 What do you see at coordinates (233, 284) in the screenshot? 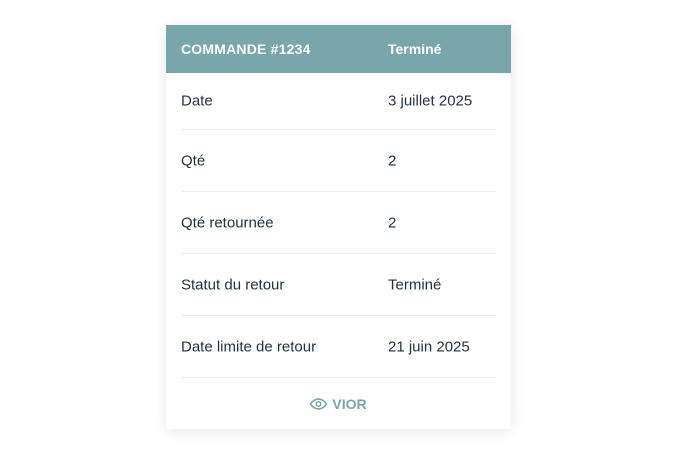
I see `detail-label: Statut du retour` at bounding box center [233, 284].